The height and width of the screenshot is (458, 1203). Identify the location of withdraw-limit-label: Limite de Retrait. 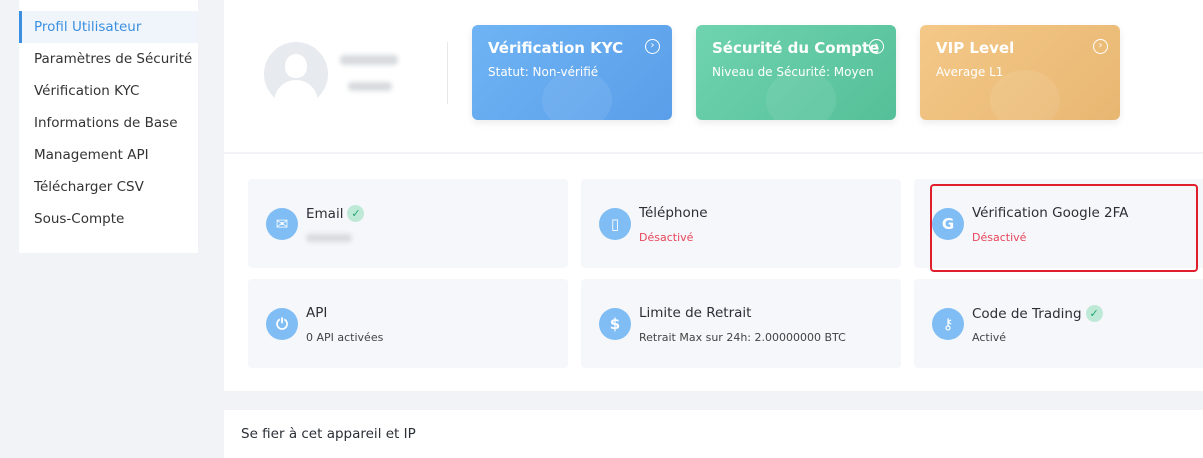
(695, 313).